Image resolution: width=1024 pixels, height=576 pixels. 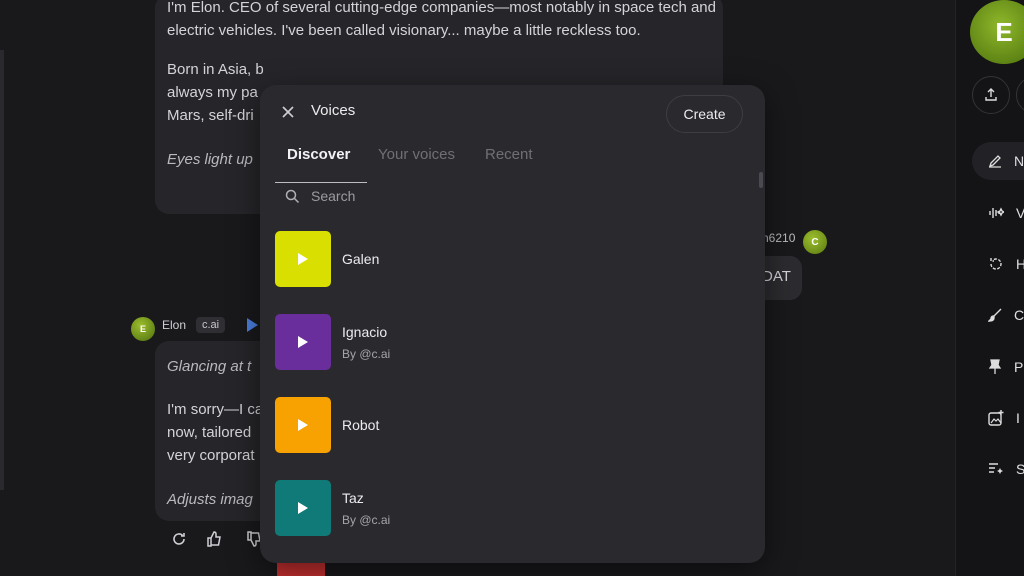 I want to click on sidebar-item-new-chat: N, so click(x=998, y=161).